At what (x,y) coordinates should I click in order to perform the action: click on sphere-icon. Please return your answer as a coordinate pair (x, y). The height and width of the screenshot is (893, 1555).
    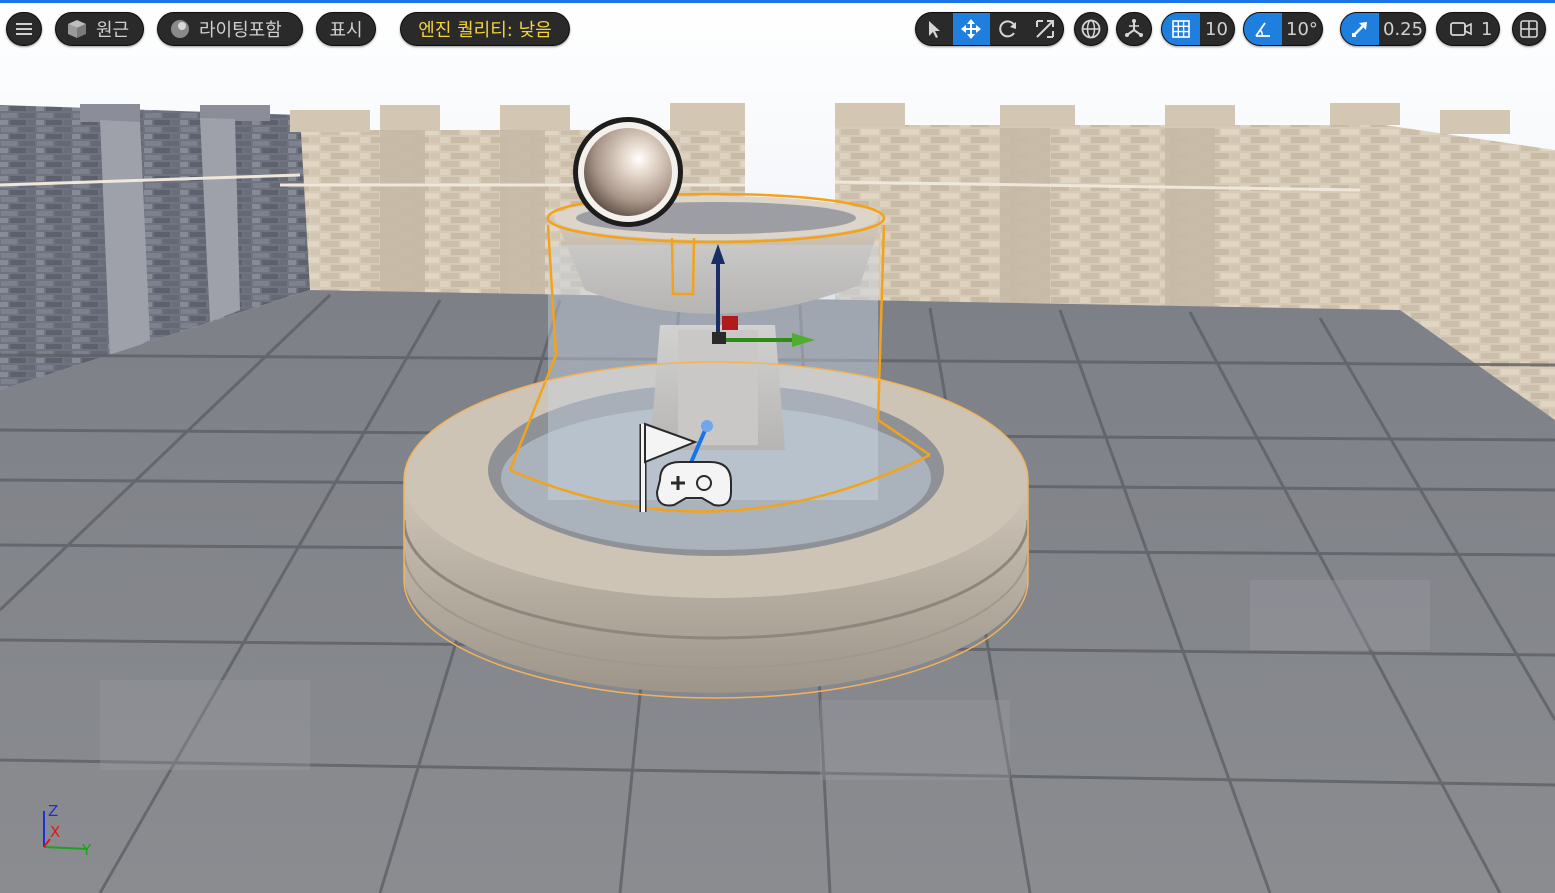
    Looking at the image, I should click on (180, 29).